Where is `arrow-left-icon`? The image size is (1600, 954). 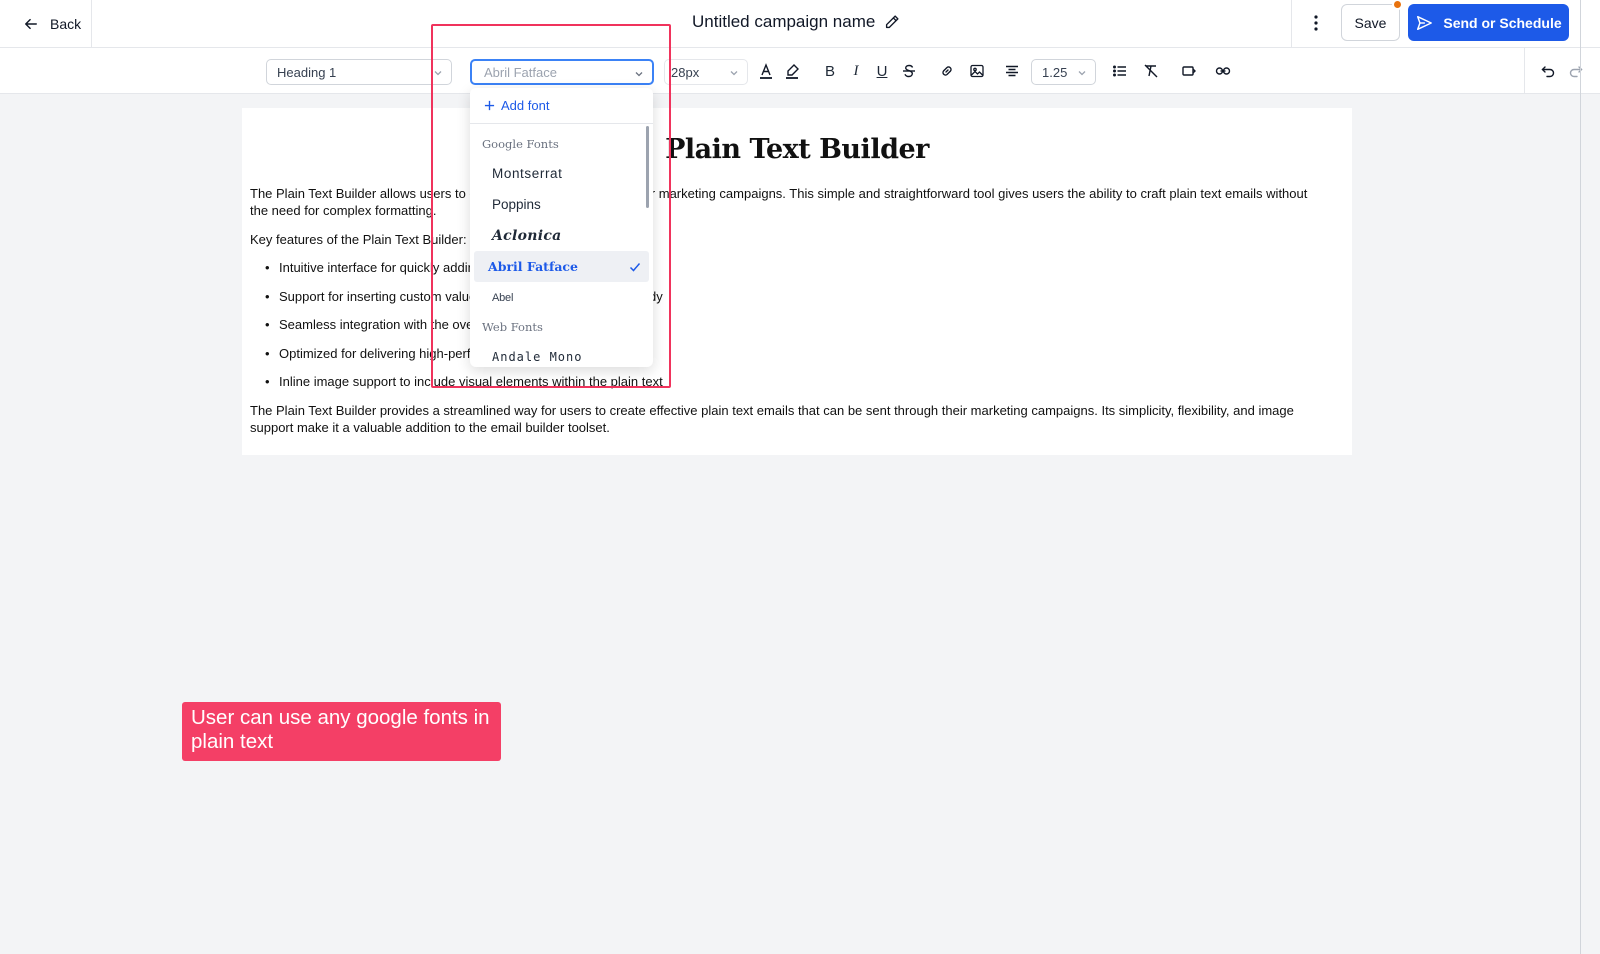 arrow-left-icon is located at coordinates (31, 23).